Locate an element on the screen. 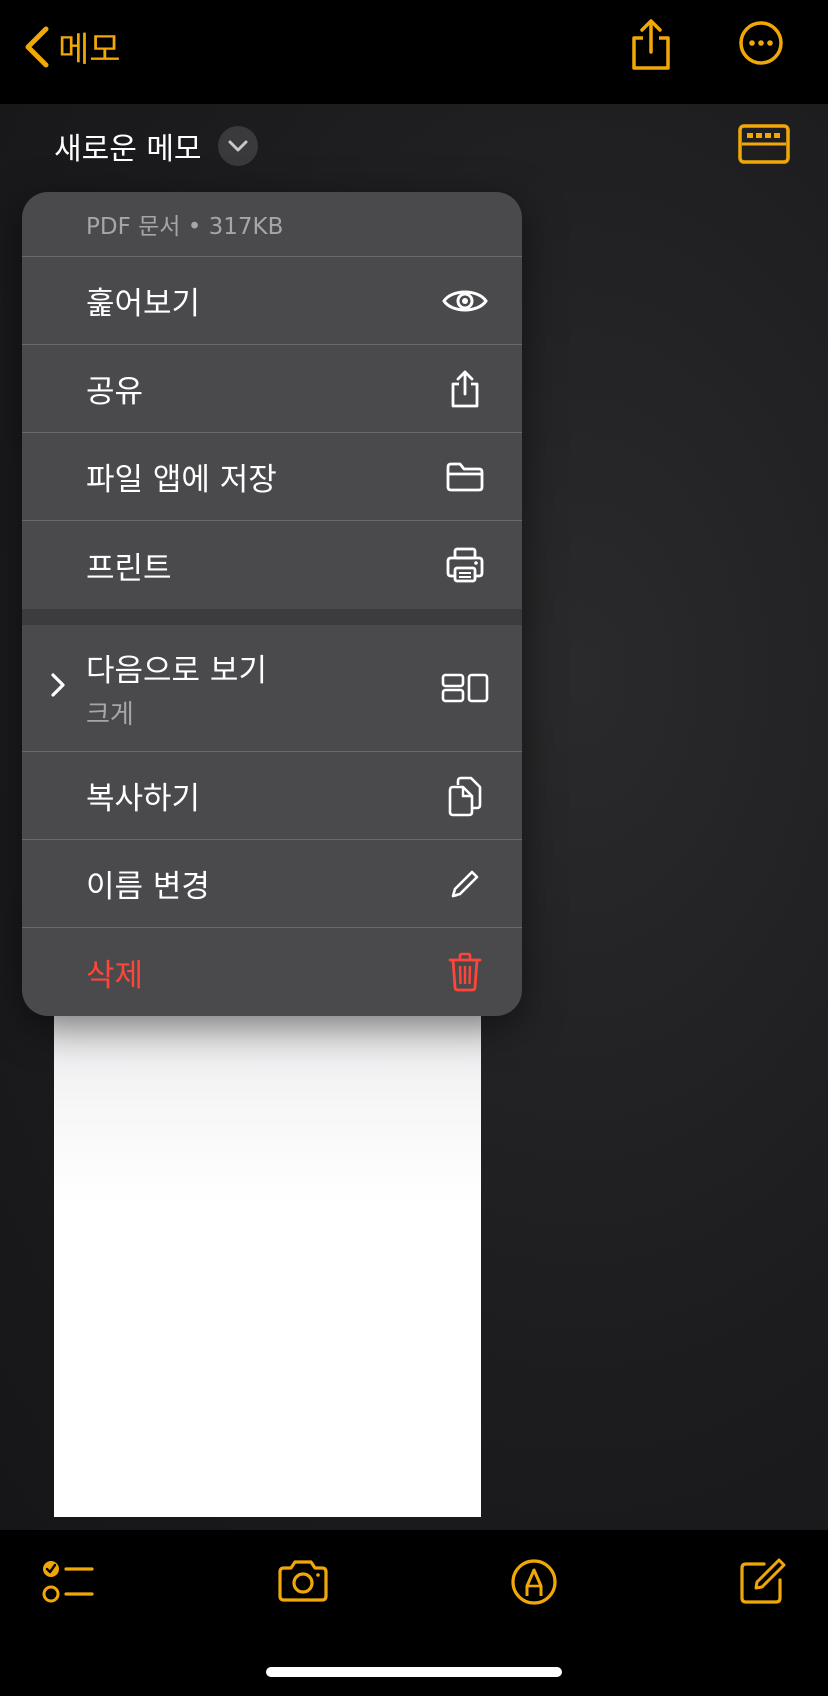  menu-item-view-as: 다음으로 보기 크게 is located at coordinates (272, 688).